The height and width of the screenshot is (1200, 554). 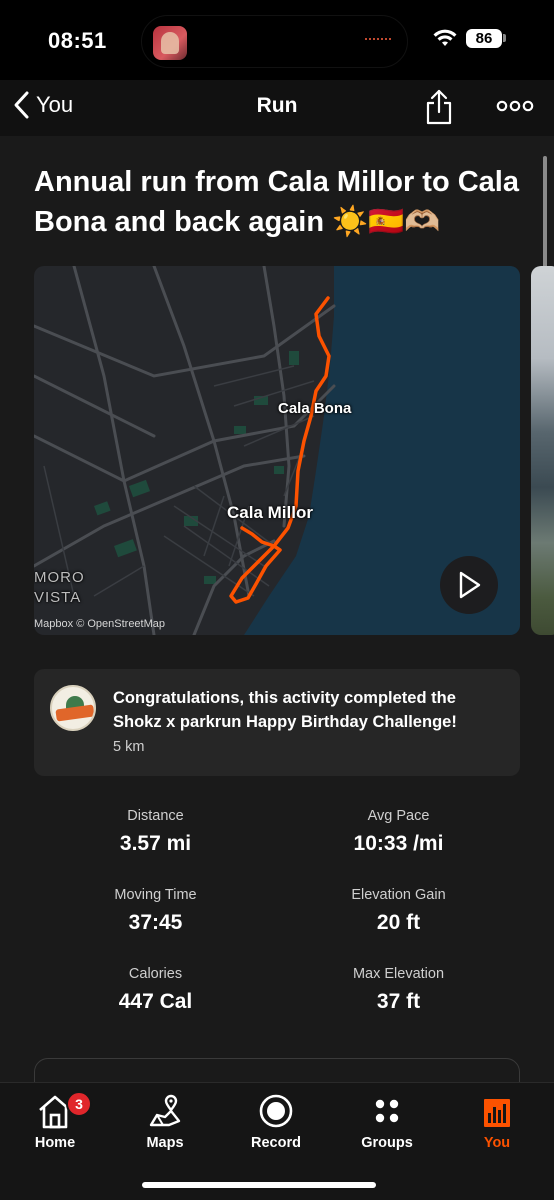 I want to click on challenge-badge-icon, so click(x=73, y=708).